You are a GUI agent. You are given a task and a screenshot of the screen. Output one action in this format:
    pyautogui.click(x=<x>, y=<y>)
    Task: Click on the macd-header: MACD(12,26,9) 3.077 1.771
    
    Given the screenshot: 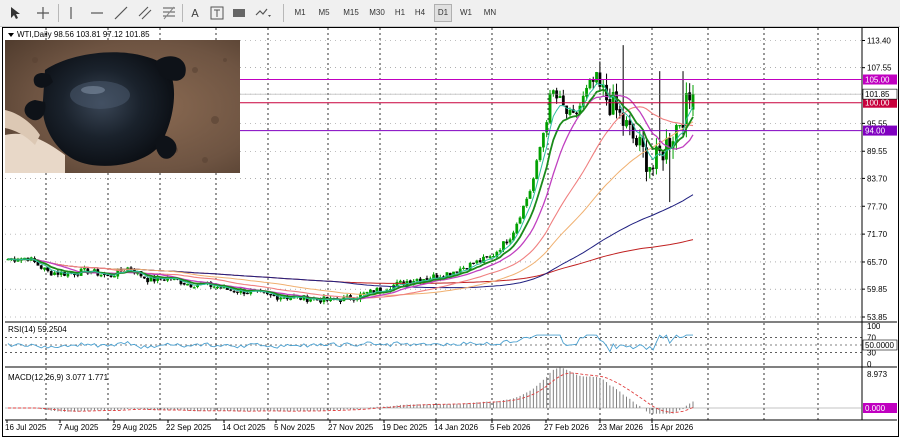 What is the action you would take?
    pyautogui.click(x=58, y=377)
    